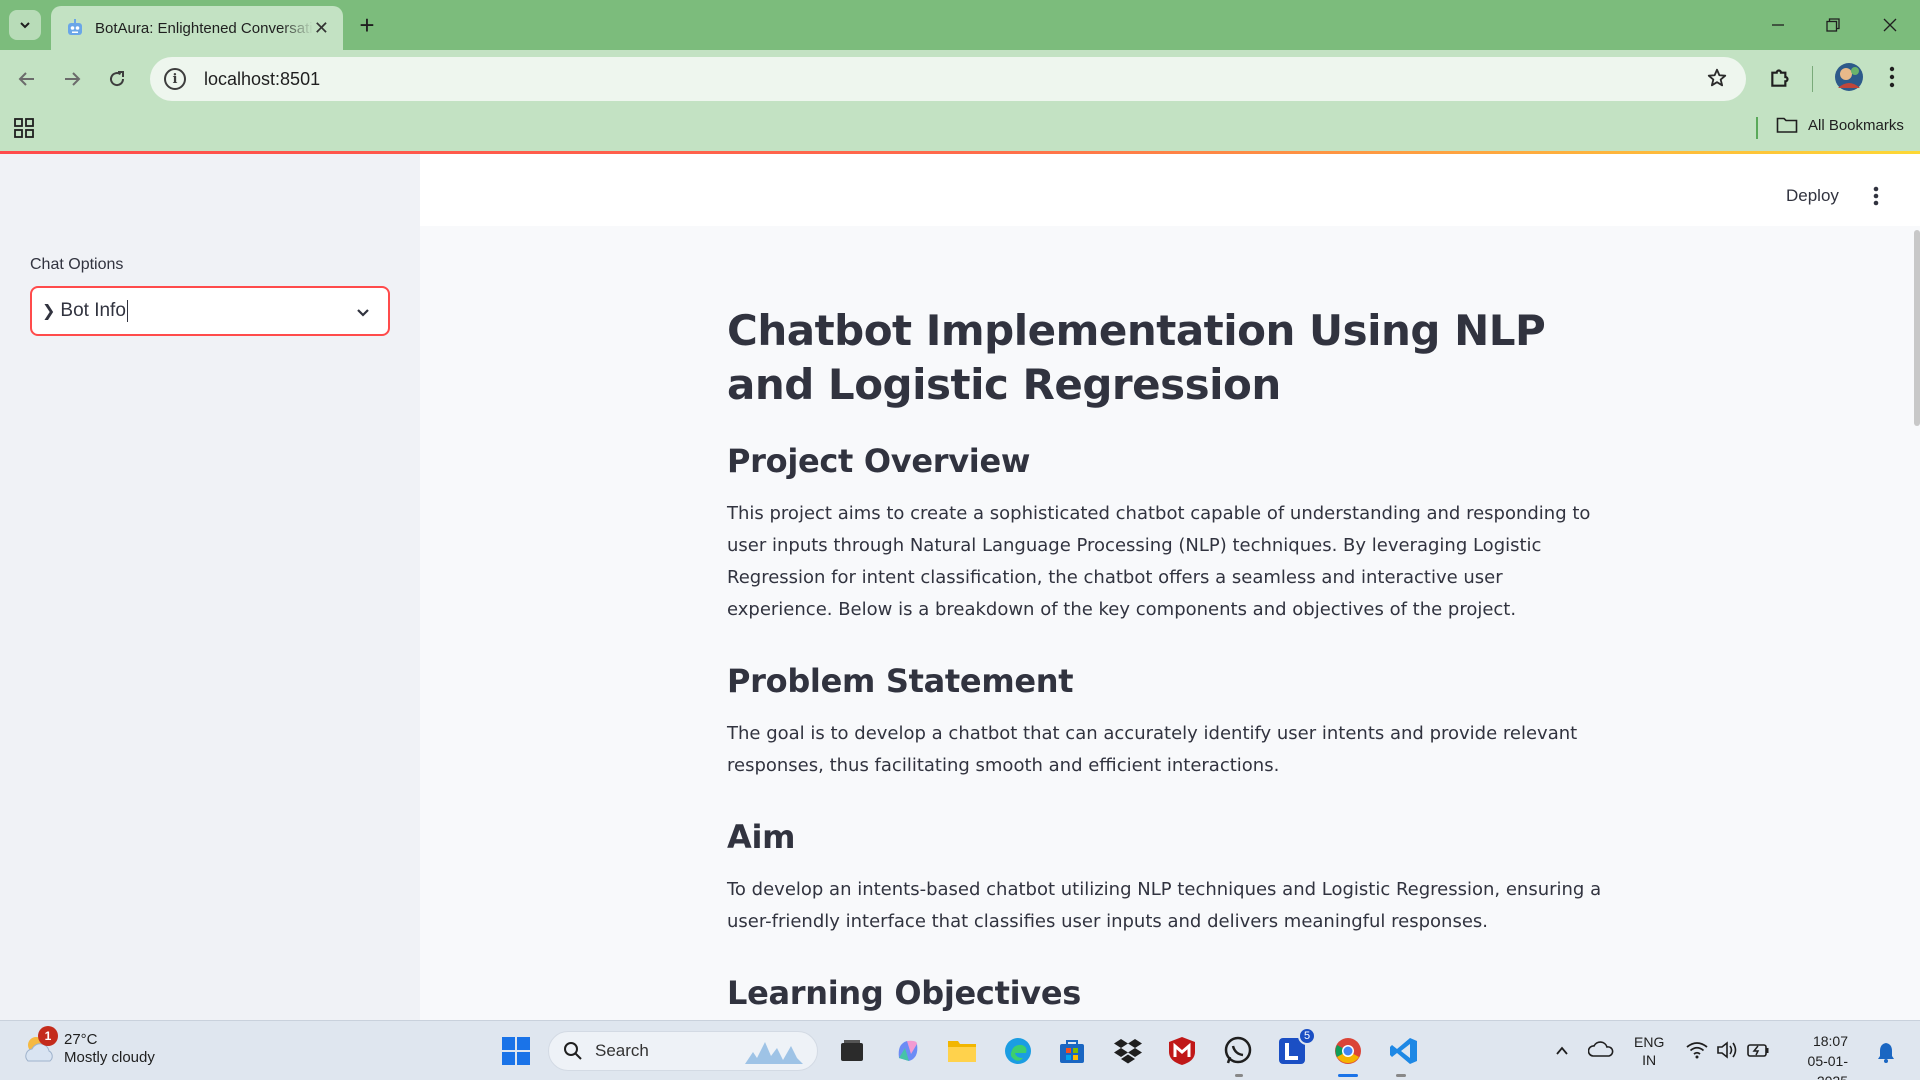 The image size is (1920, 1080). I want to click on windows-logo-icon, so click(516, 1051).